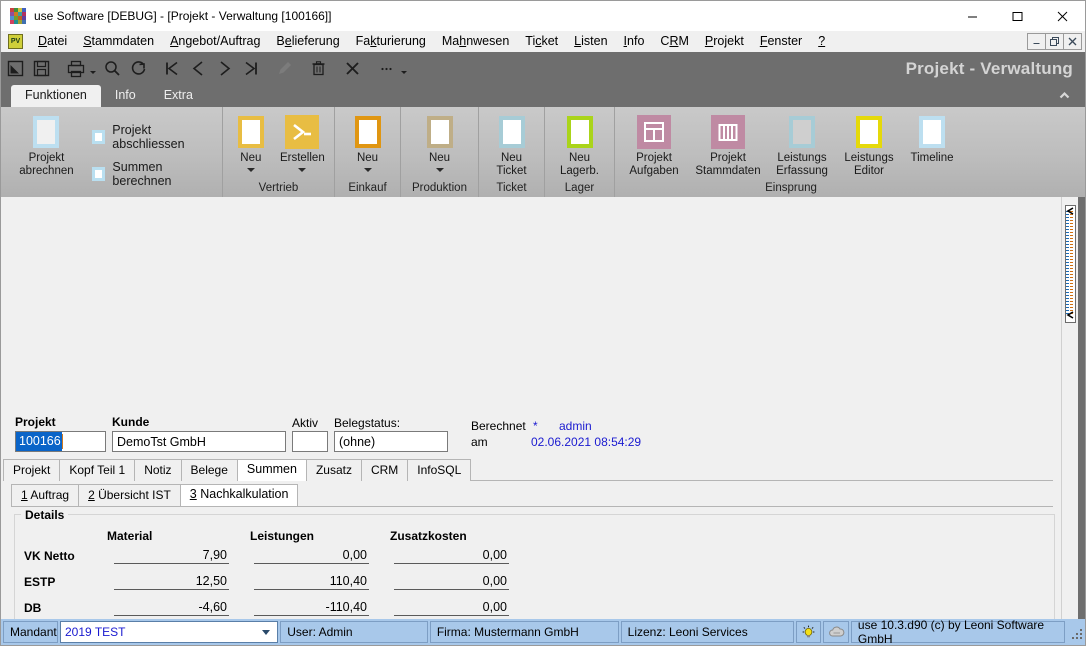  Describe the element at coordinates (92, 68) in the screenshot. I see `print-dropdown-caret` at that location.